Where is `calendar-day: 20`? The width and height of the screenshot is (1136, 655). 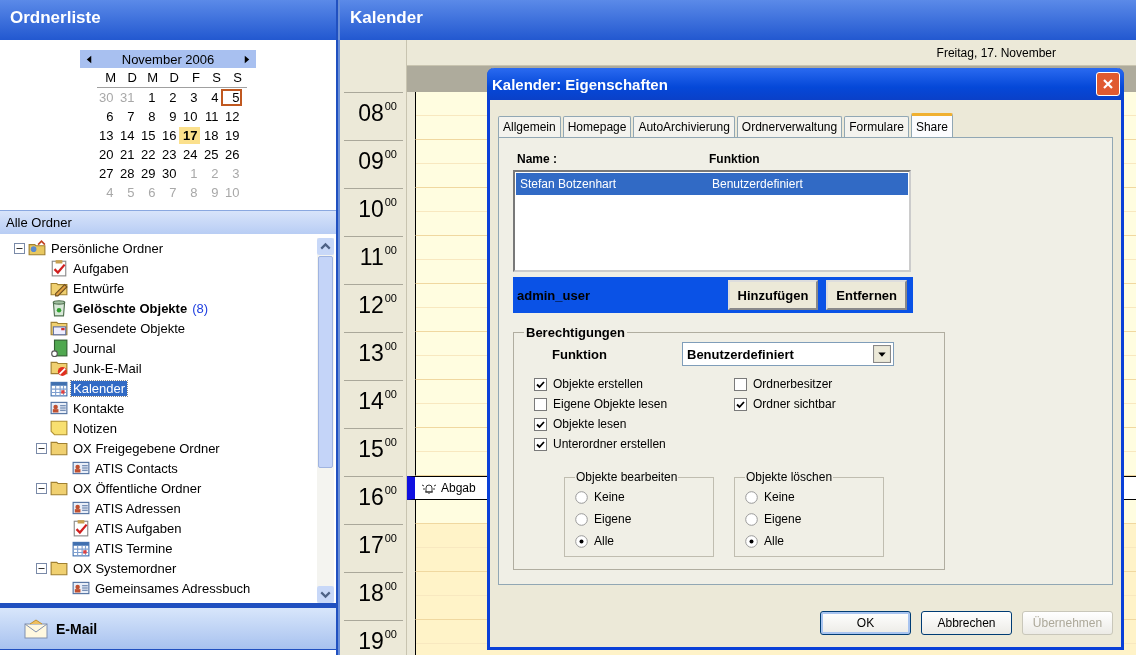
calendar-day: 20 is located at coordinates (105, 154).